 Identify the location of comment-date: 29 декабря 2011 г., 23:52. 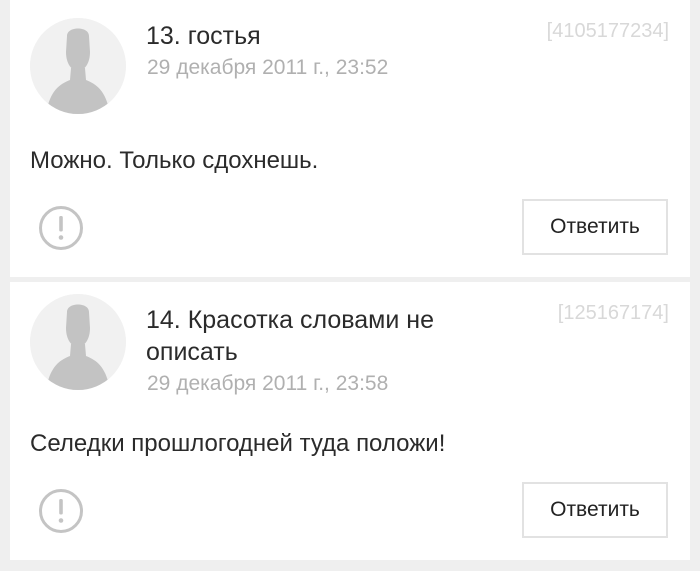
(268, 67).